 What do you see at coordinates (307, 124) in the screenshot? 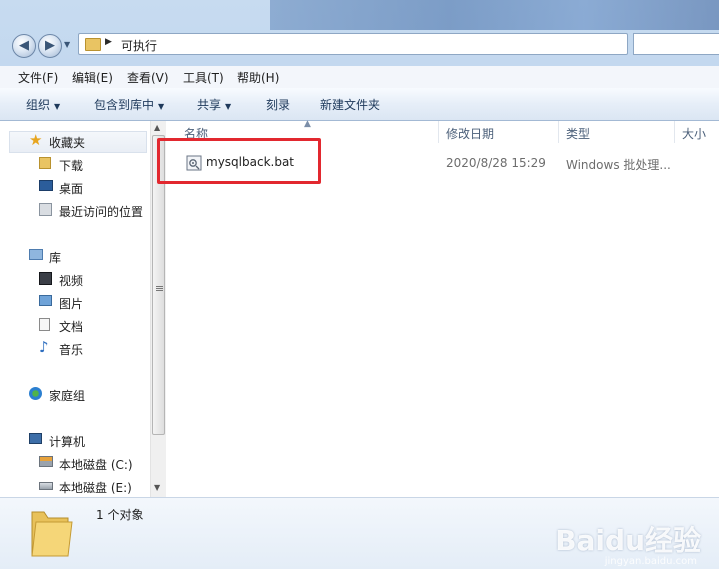
I see `sort-ascending-icon: ▲` at bounding box center [307, 124].